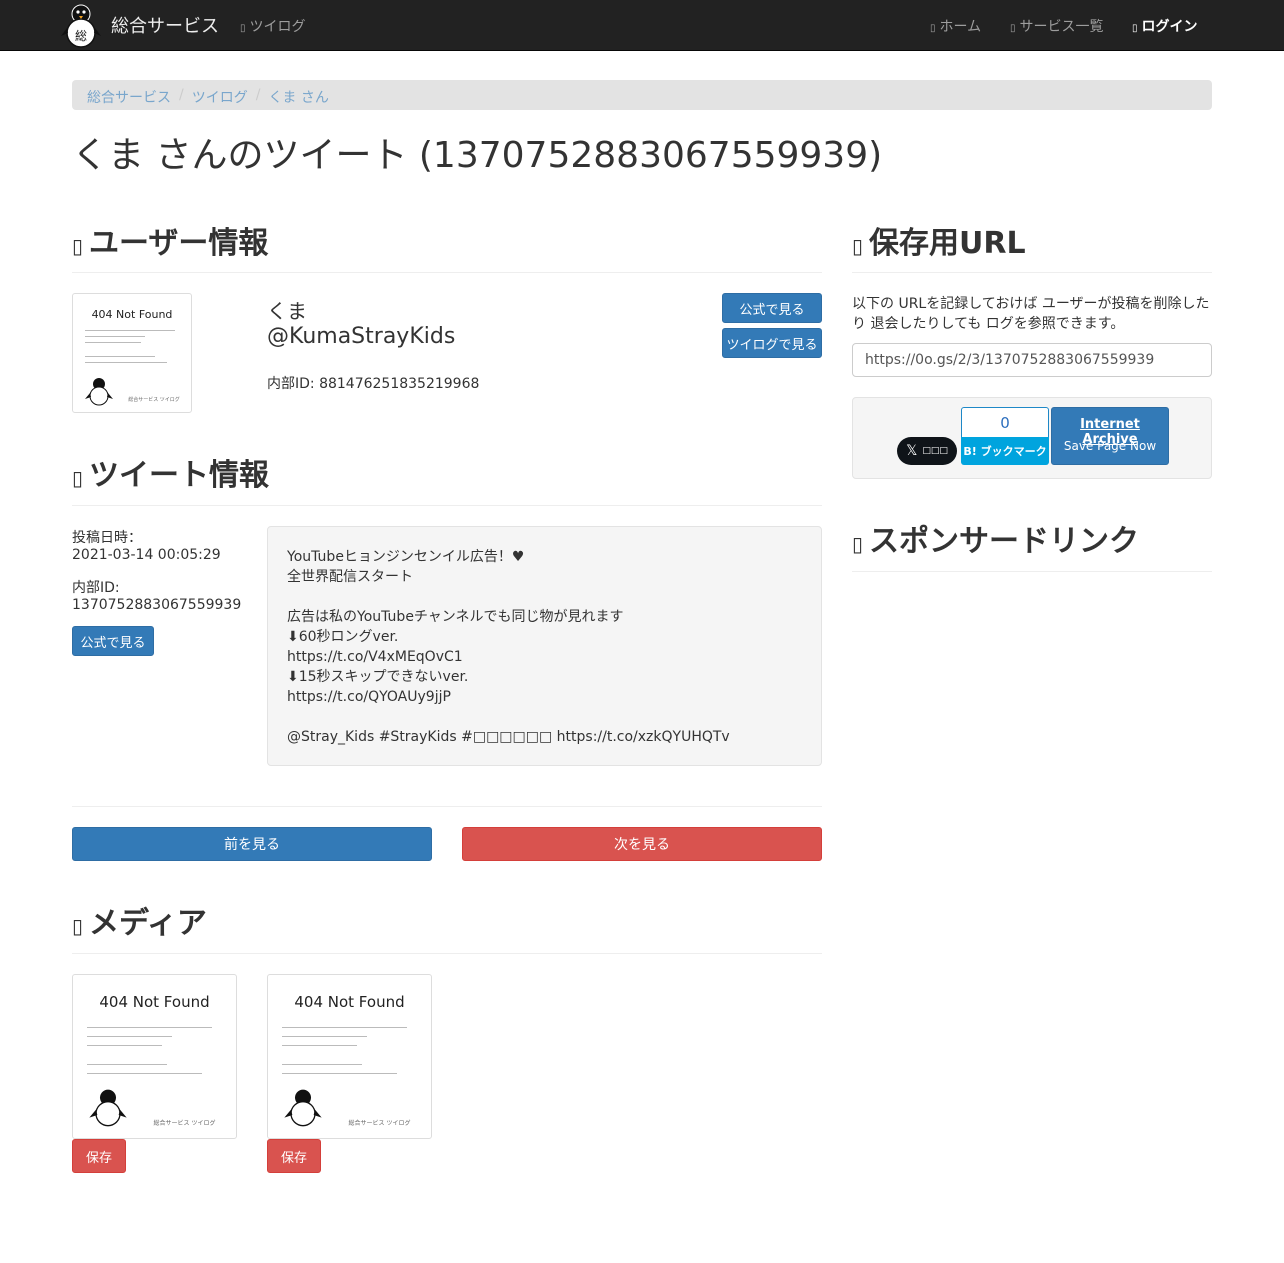  Describe the element at coordinates (642, 25) in the screenshot. I see `navbar: 総 総合サービス ▯ ツイログ ▯ ホーム ▯ サービス一覧 ▯ ログイン` at that location.